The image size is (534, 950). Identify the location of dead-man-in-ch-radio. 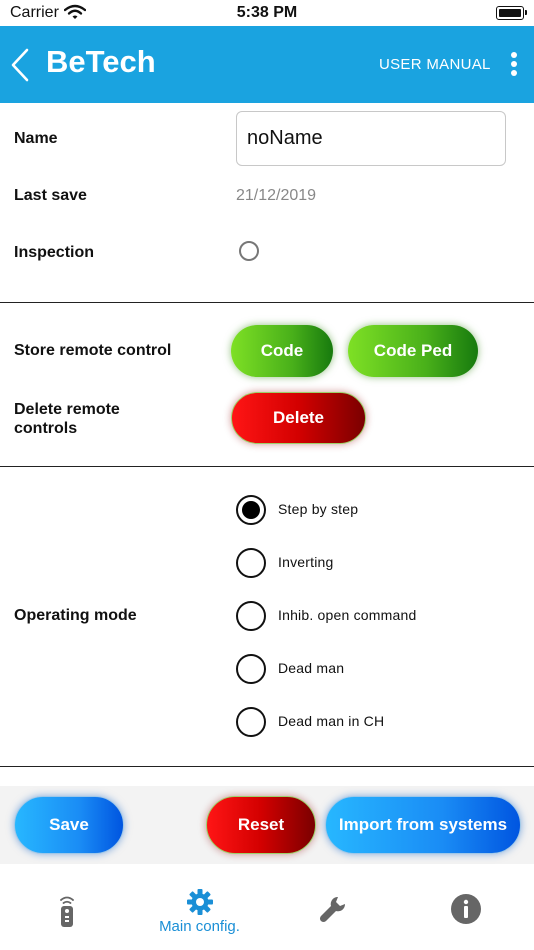
(251, 722).